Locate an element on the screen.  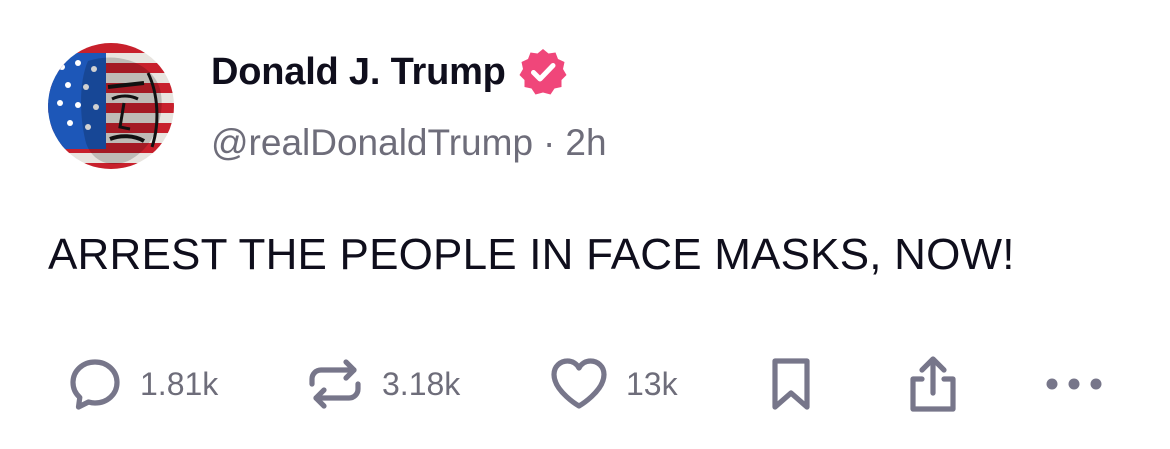
bookmark-icon is located at coordinates (791, 384).